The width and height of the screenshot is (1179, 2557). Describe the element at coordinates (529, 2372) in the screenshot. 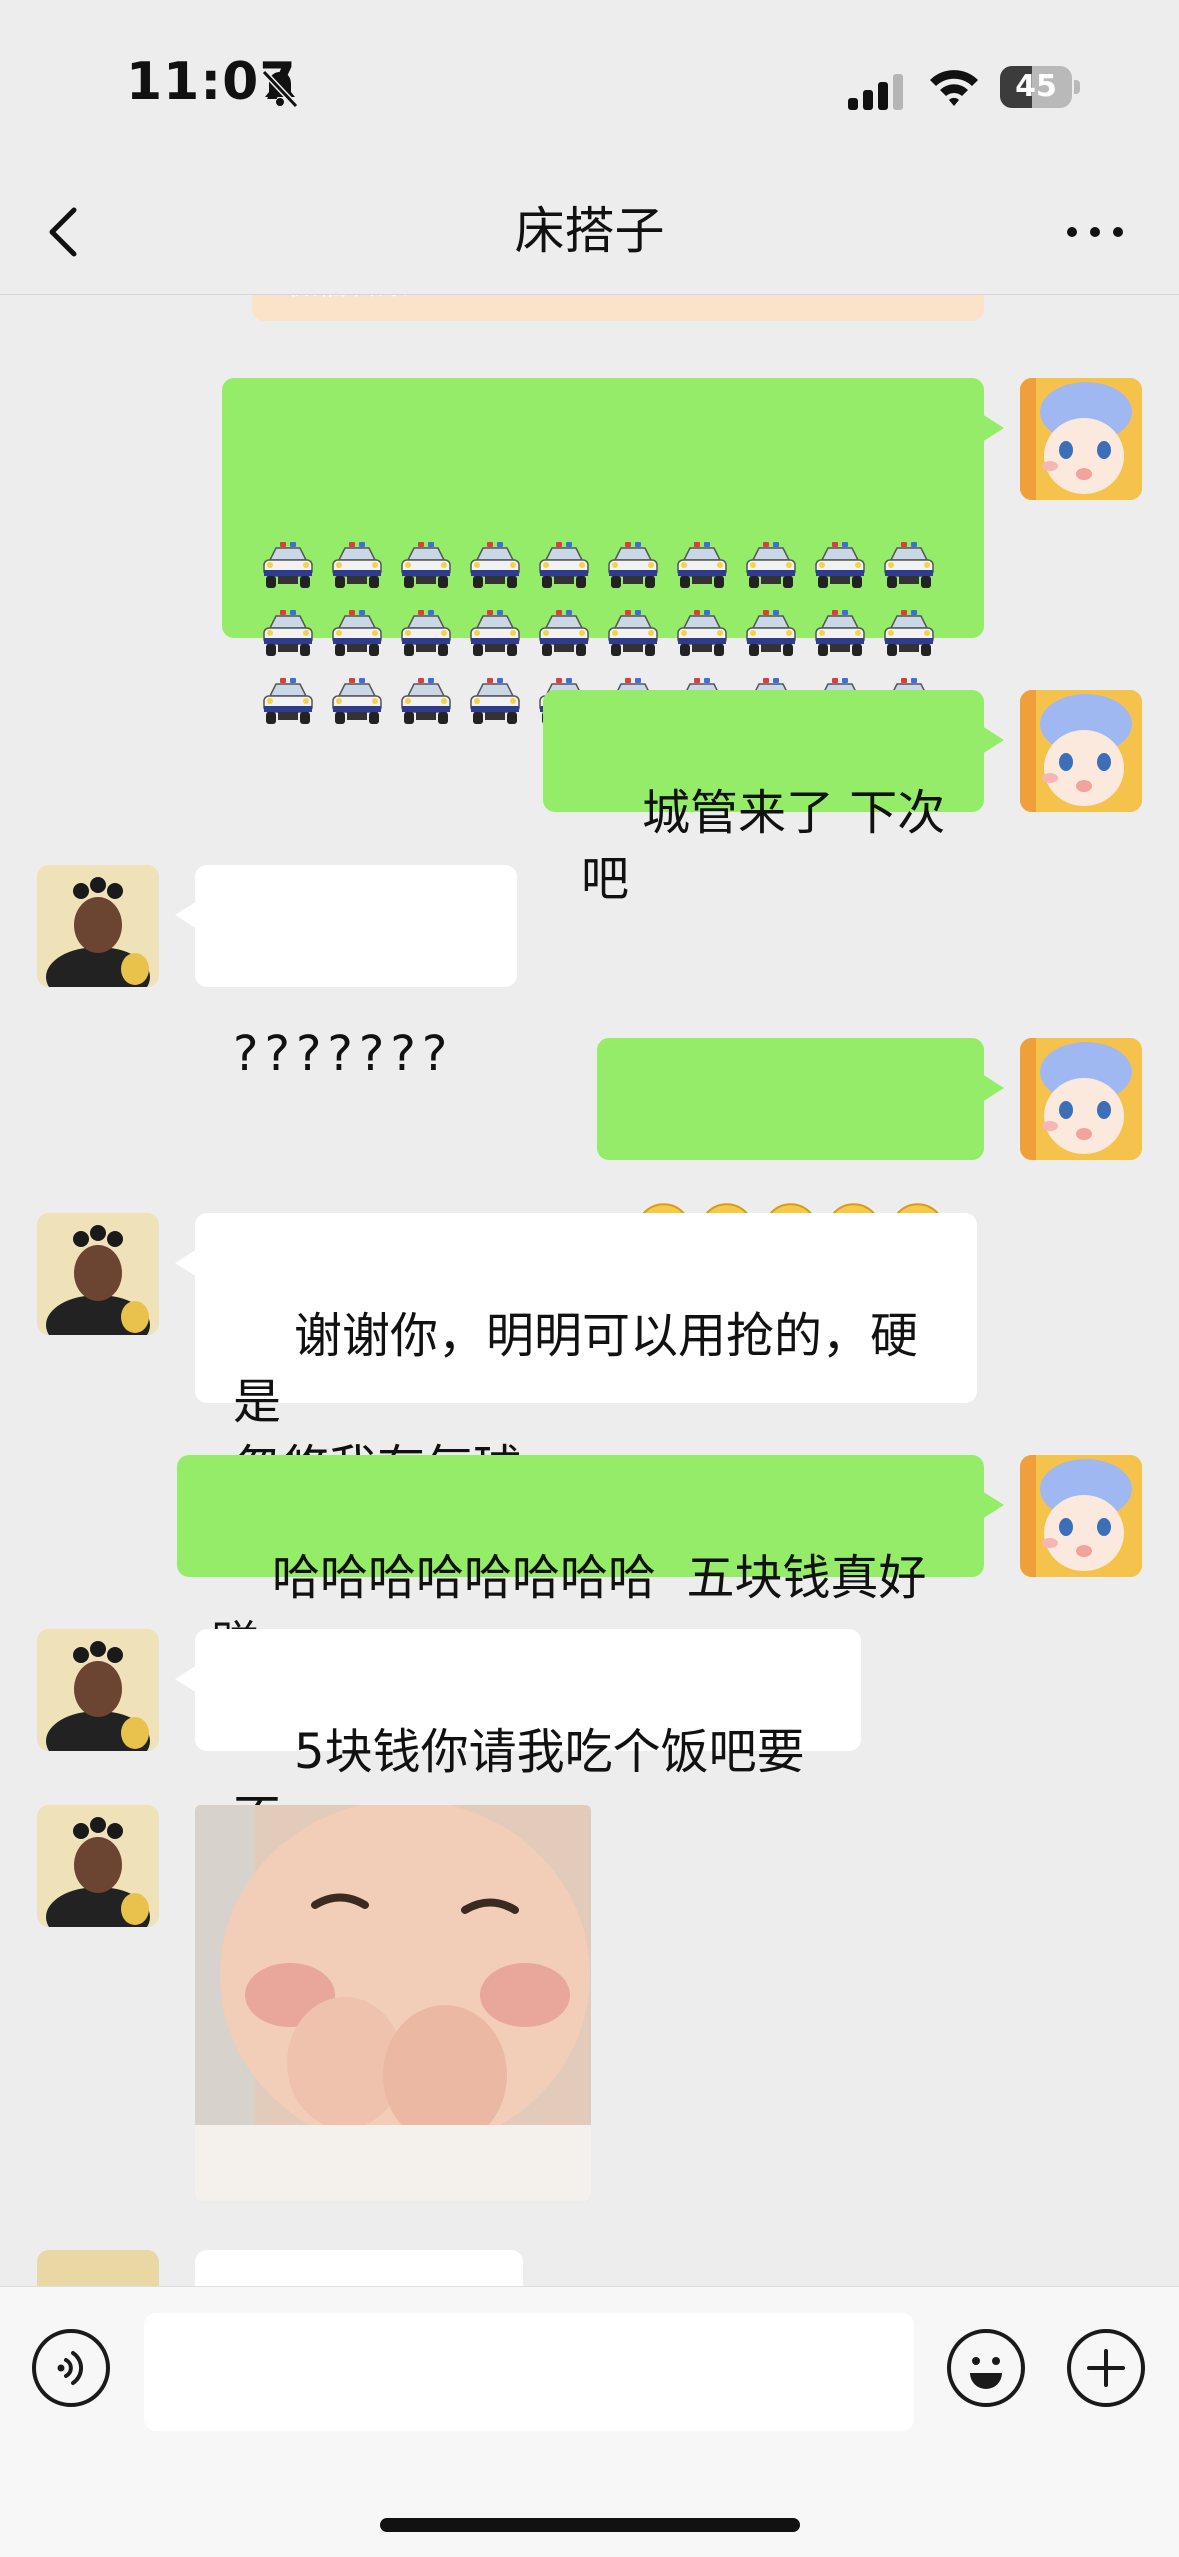

I see `message-input` at that location.